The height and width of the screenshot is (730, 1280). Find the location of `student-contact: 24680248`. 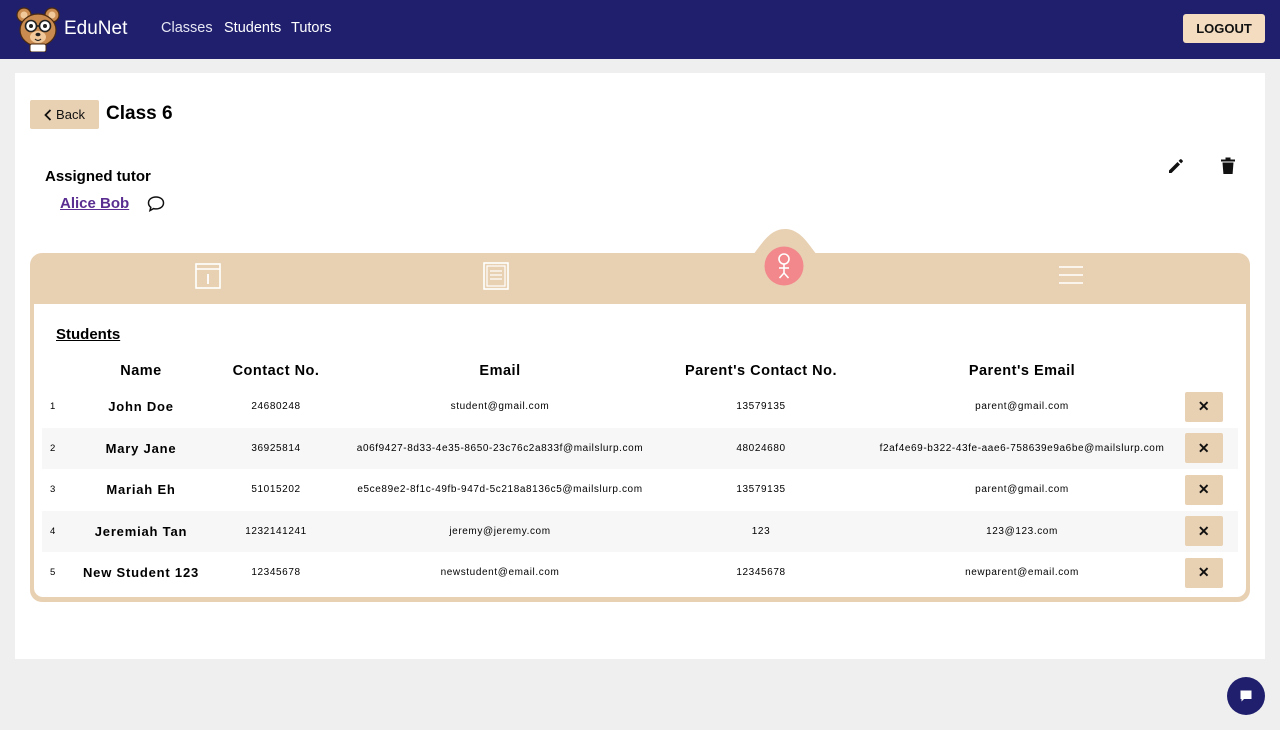

student-contact: 24680248 is located at coordinates (276, 407).